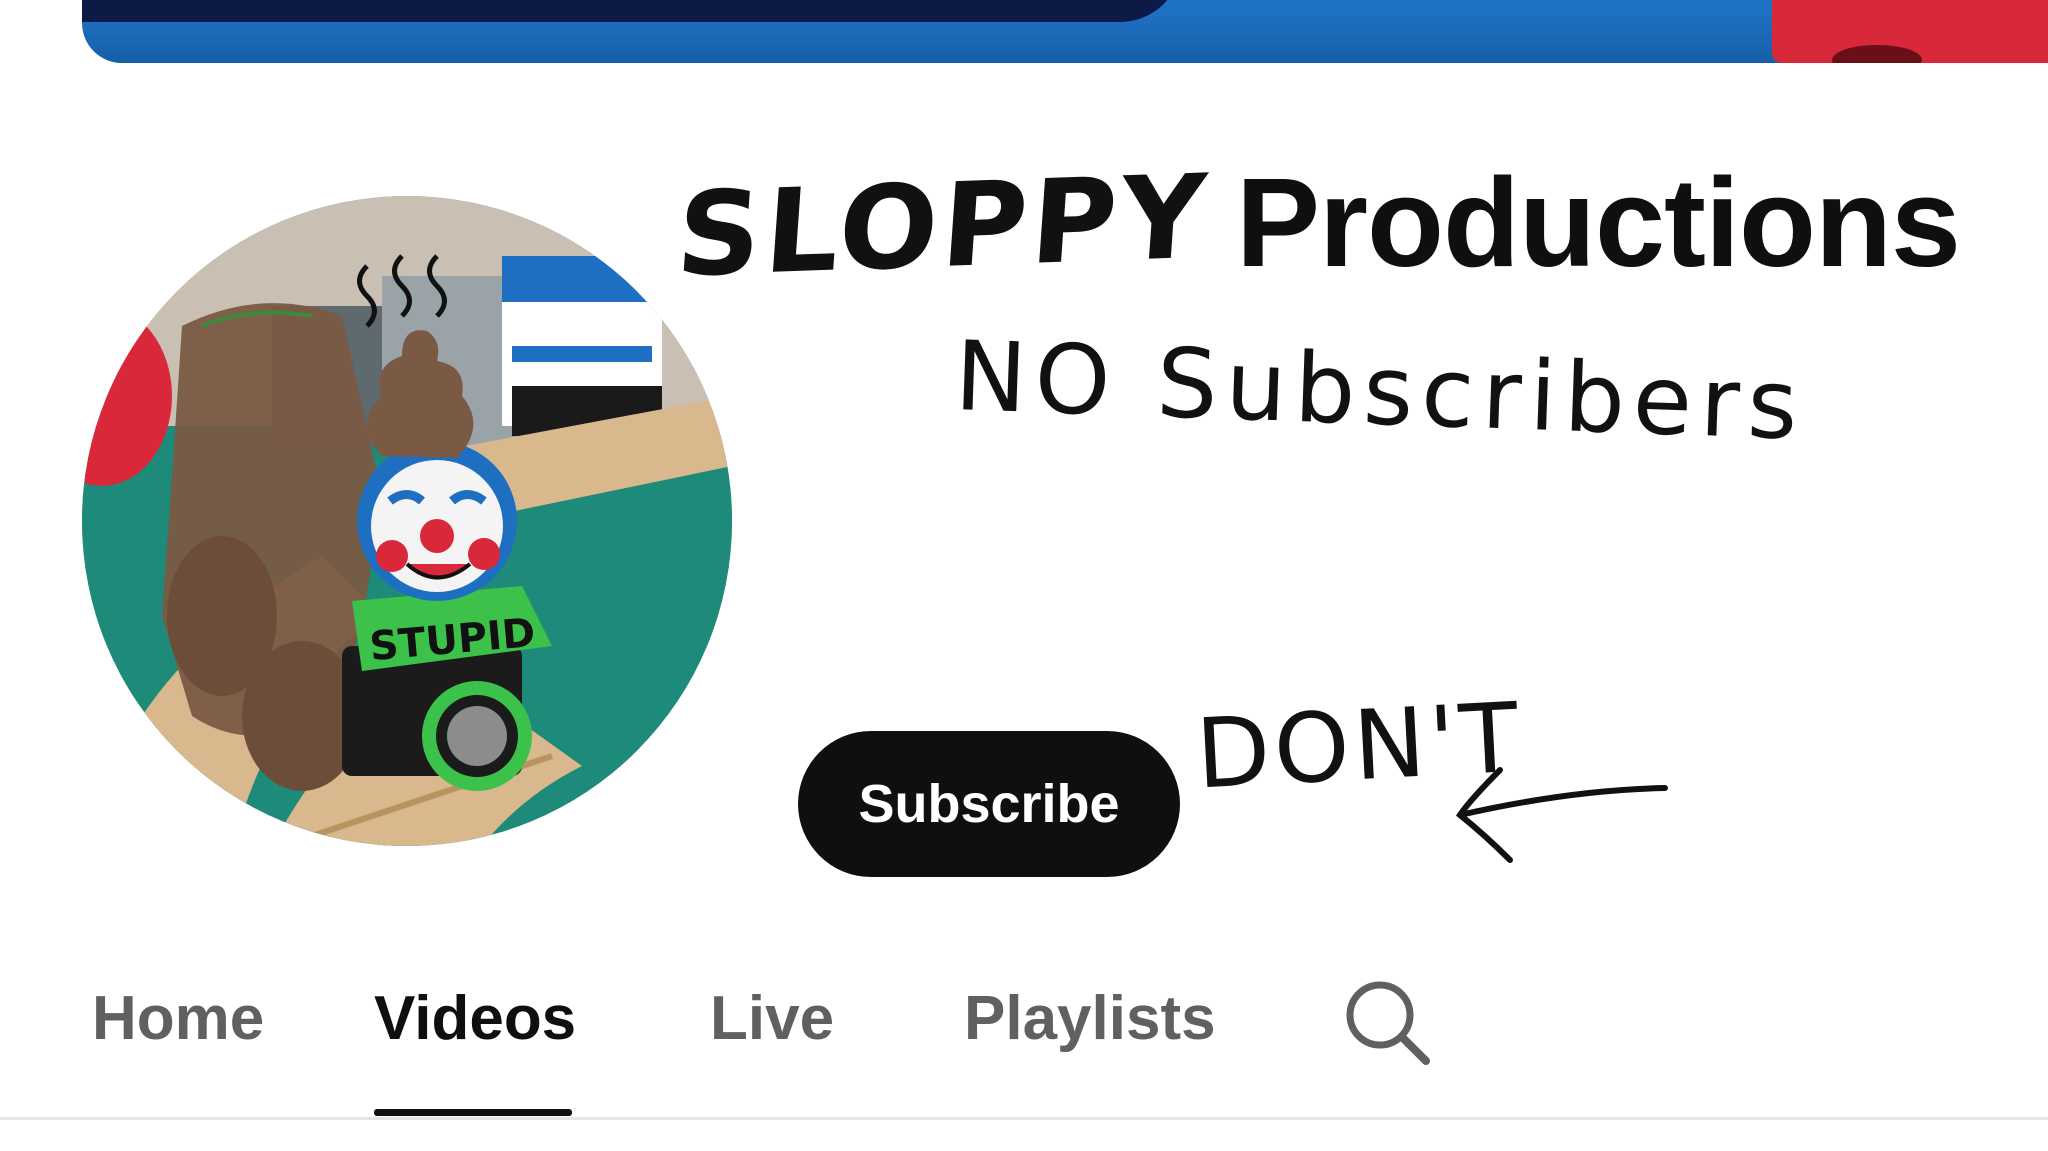 The image size is (2048, 1151). I want to click on search-button, so click(1387, 1022).